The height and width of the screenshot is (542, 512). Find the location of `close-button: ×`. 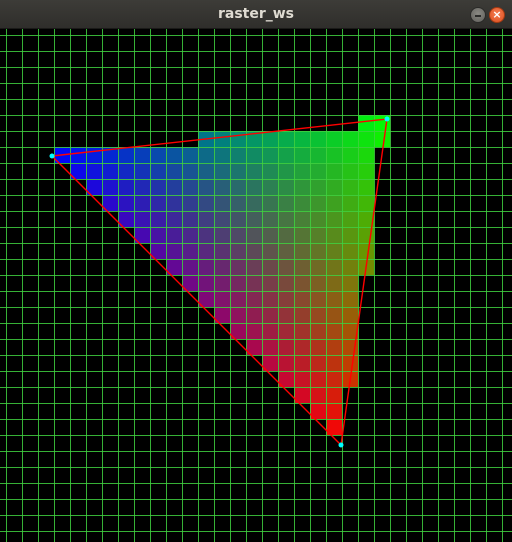

close-button: × is located at coordinates (497, 15).